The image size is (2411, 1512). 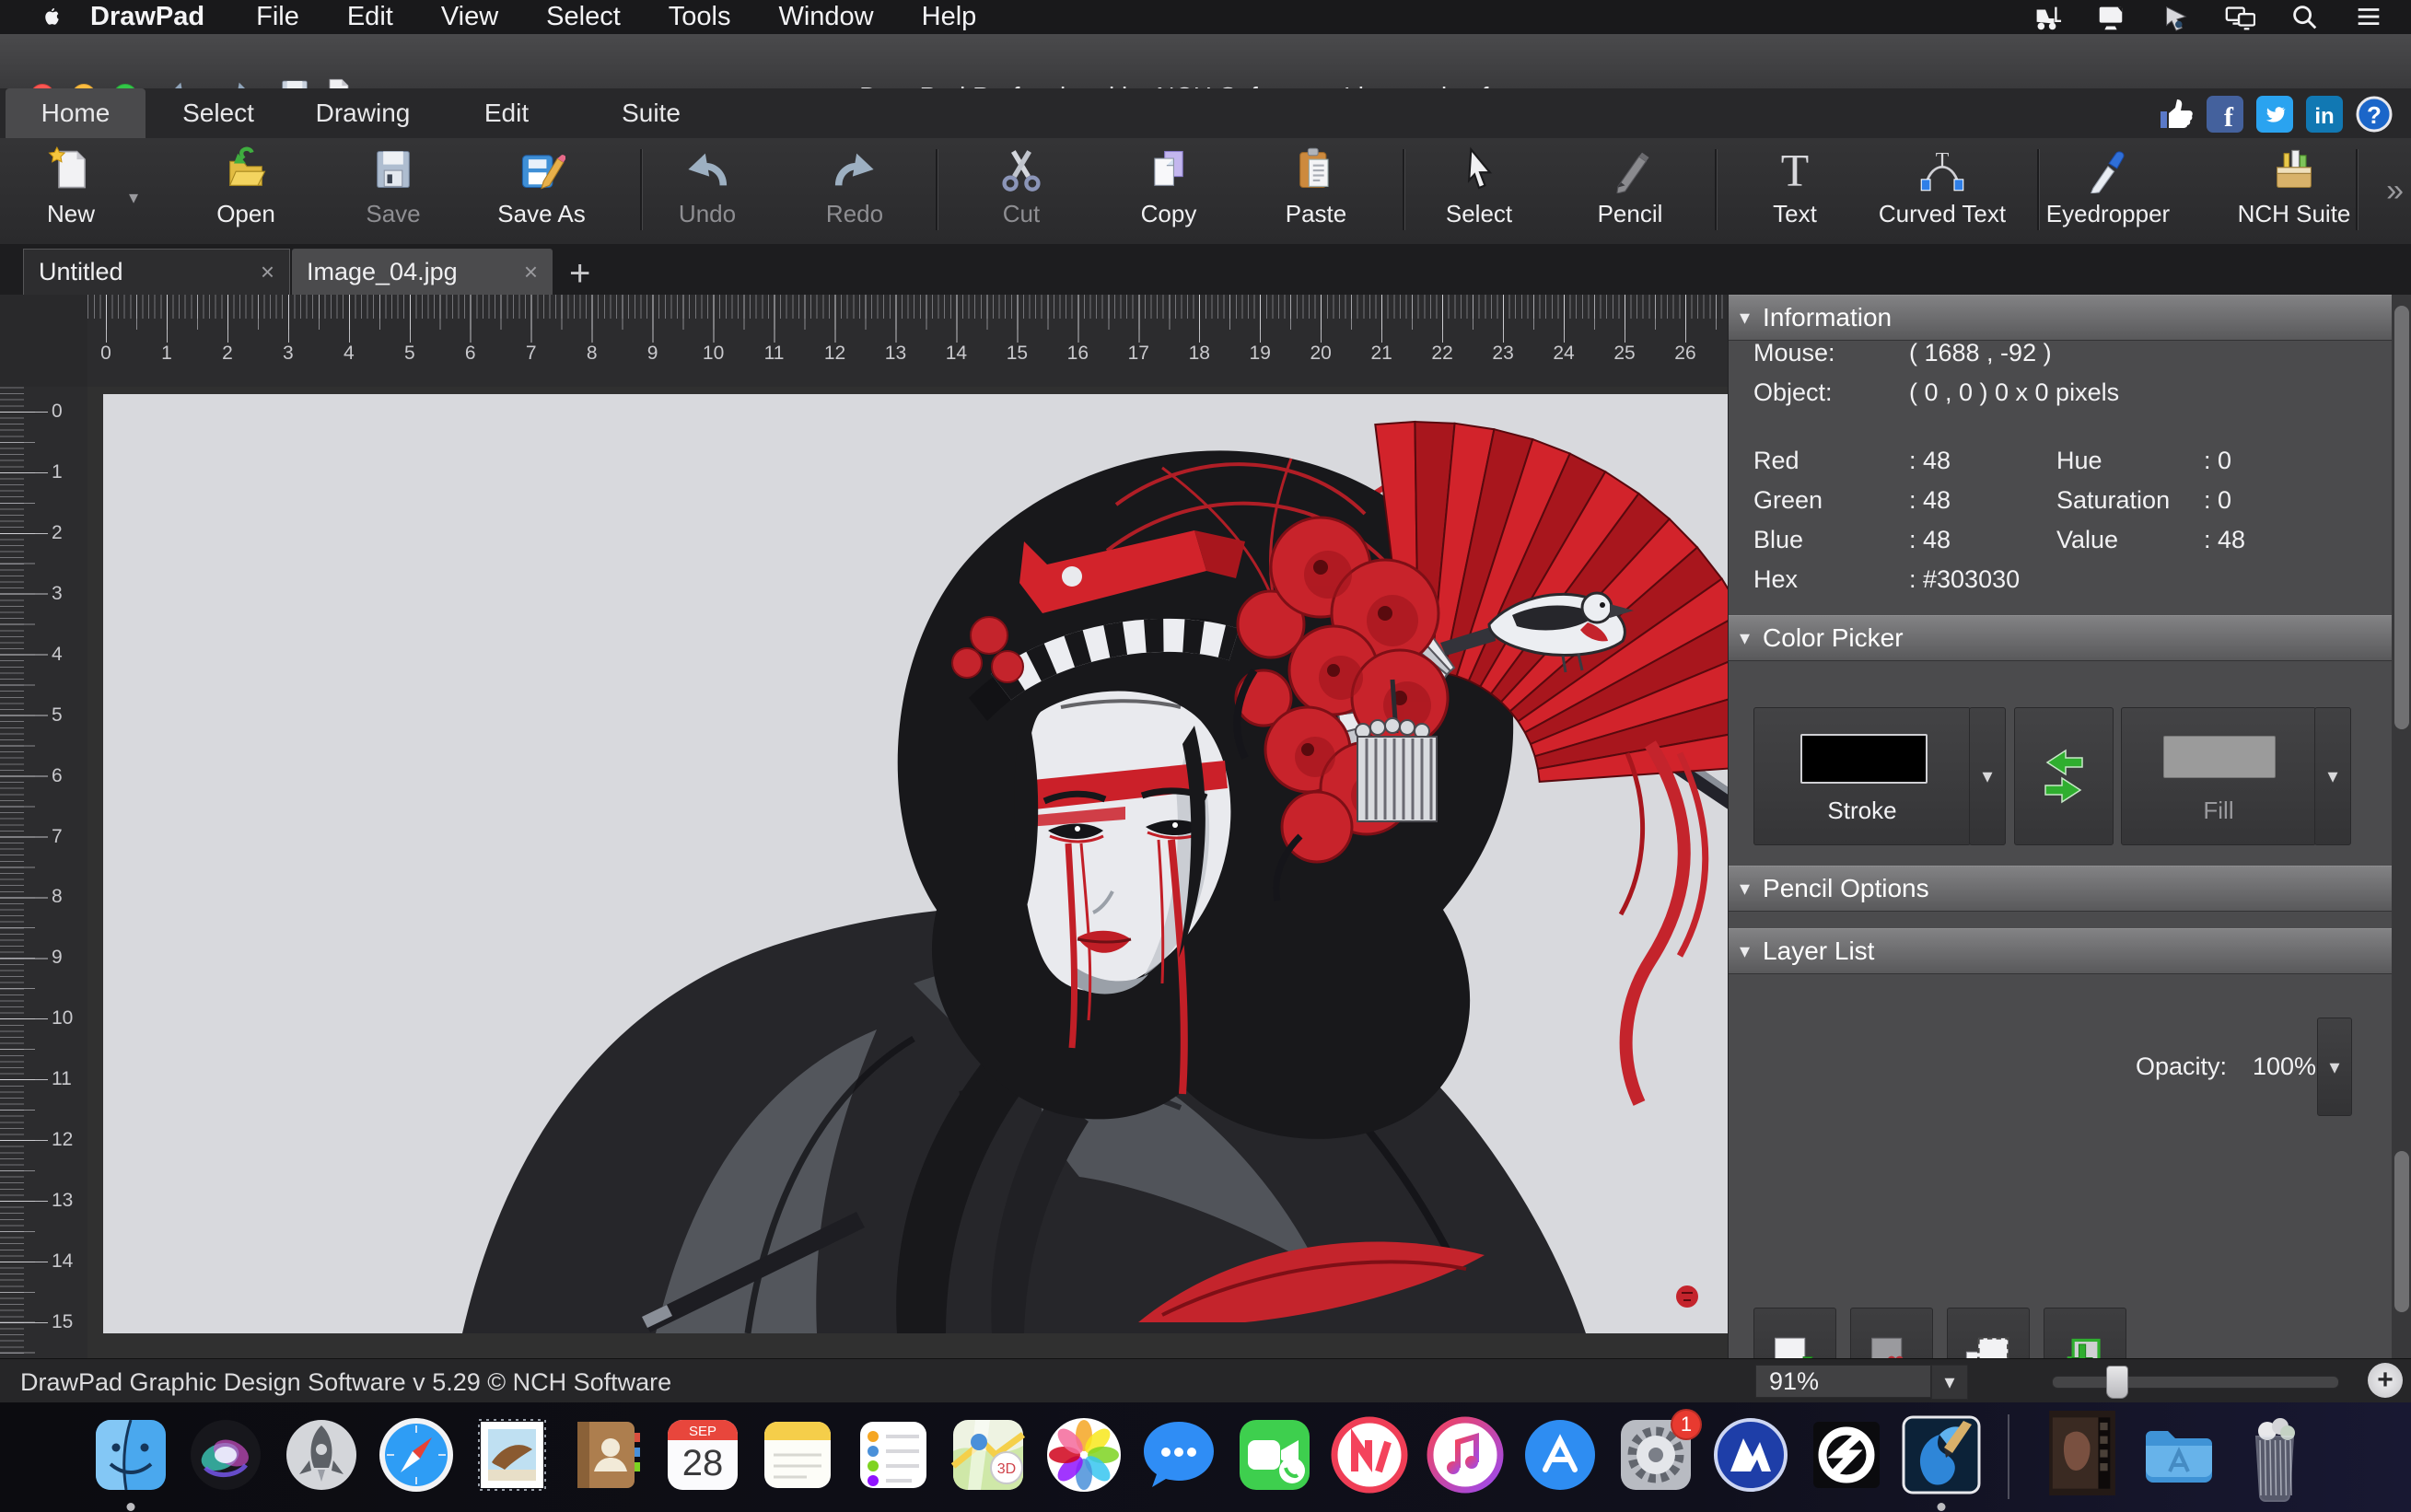 I want to click on toolbar-button-curved-text: T Curved Text, so click(x=1942, y=186).